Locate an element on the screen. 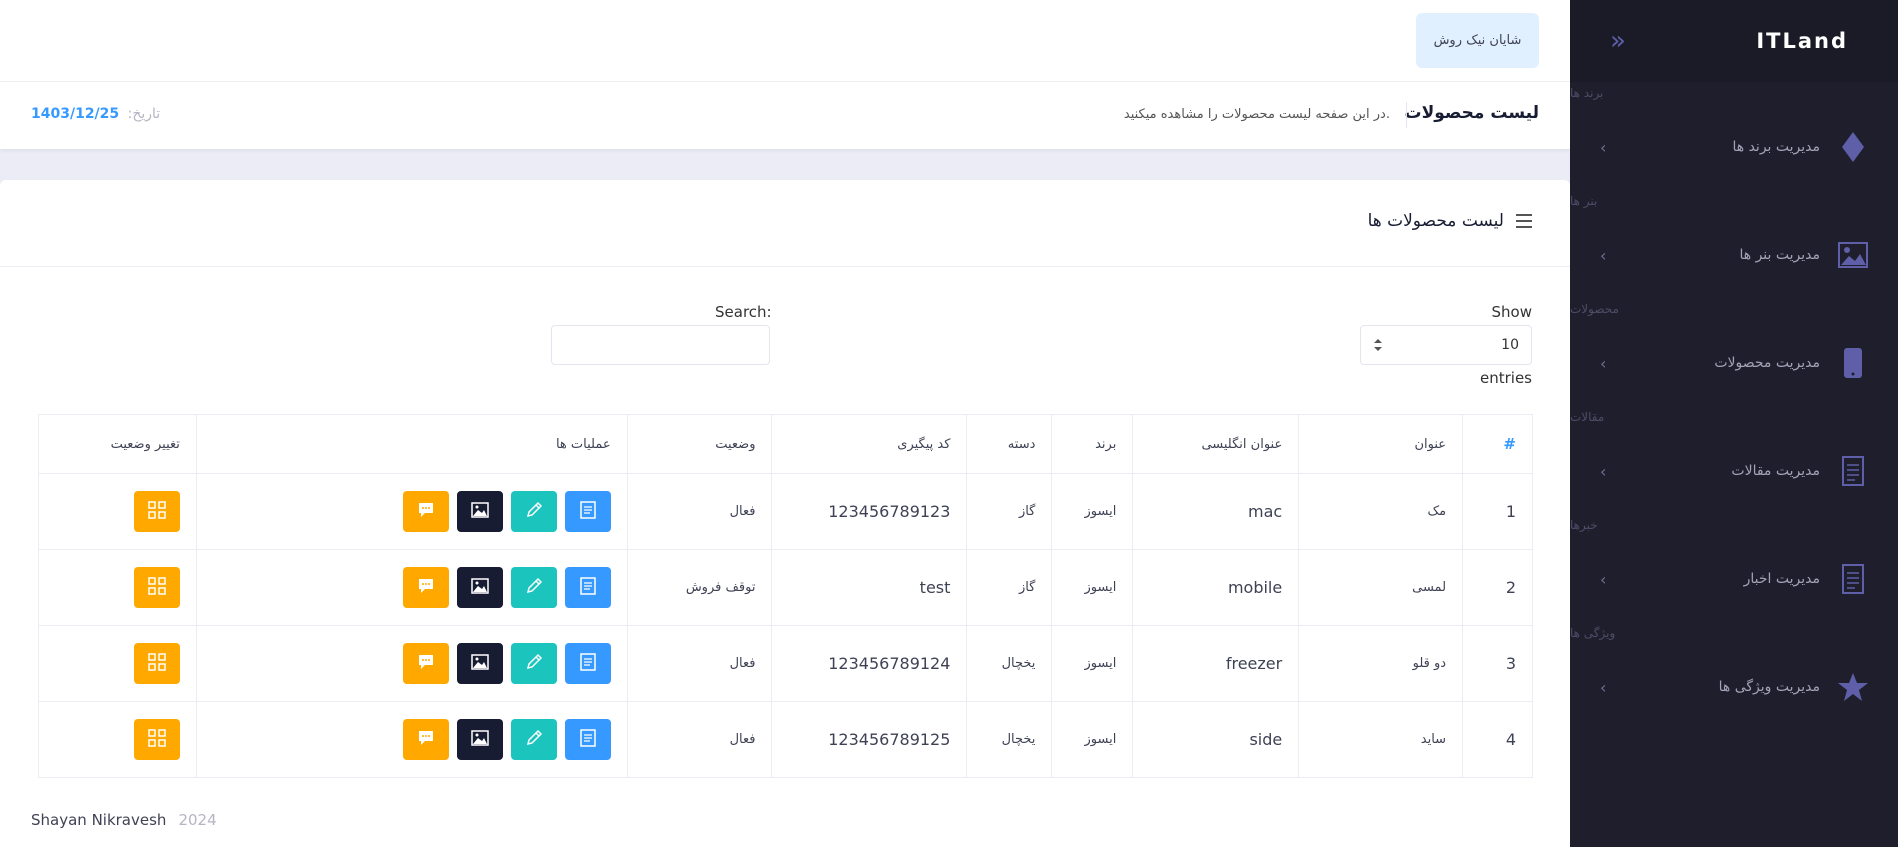  table-row: 2 لمسی mobile ایسوز گاز test توقف فروش is located at coordinates (785, 587).